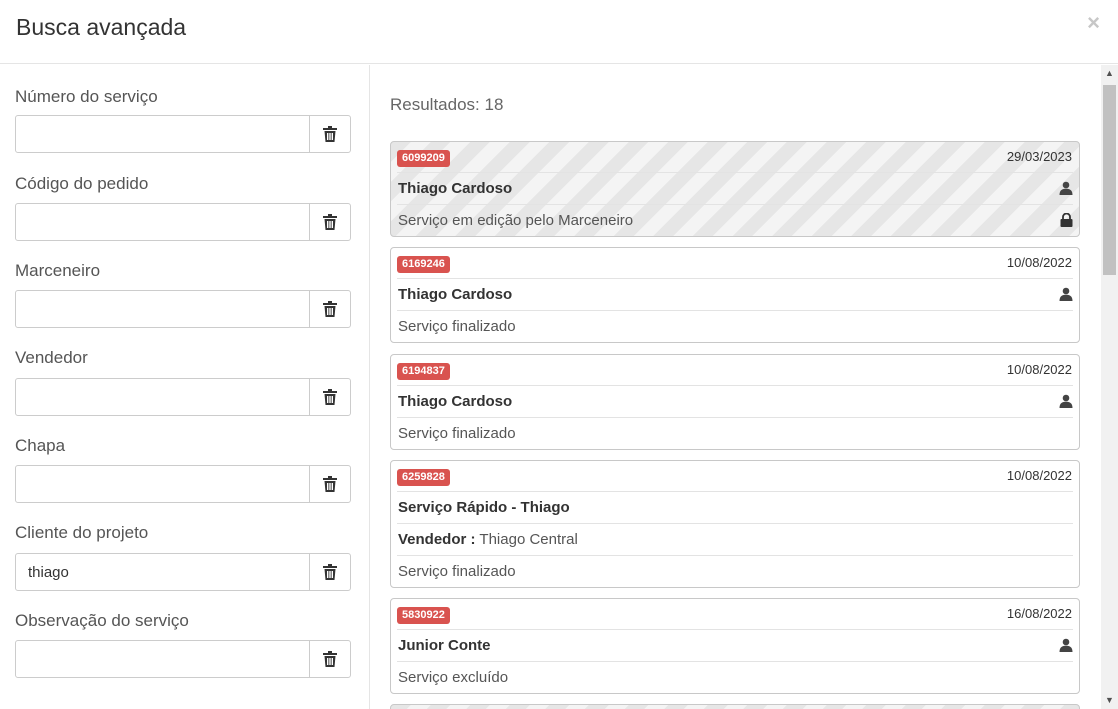 Image resolution: width=1118 pixels, height=709 pixels. I want to click on filter-service-note: Observação do serviço, so click(183, 643).